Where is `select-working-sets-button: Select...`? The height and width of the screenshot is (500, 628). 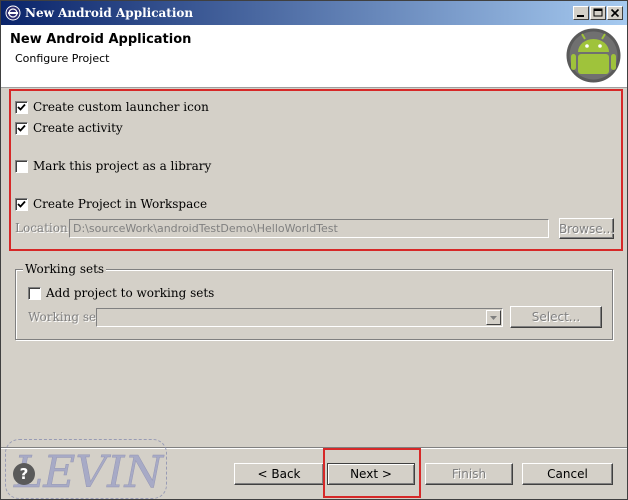
select-working-sets-button: Select... is located at coordinates (556, 317).